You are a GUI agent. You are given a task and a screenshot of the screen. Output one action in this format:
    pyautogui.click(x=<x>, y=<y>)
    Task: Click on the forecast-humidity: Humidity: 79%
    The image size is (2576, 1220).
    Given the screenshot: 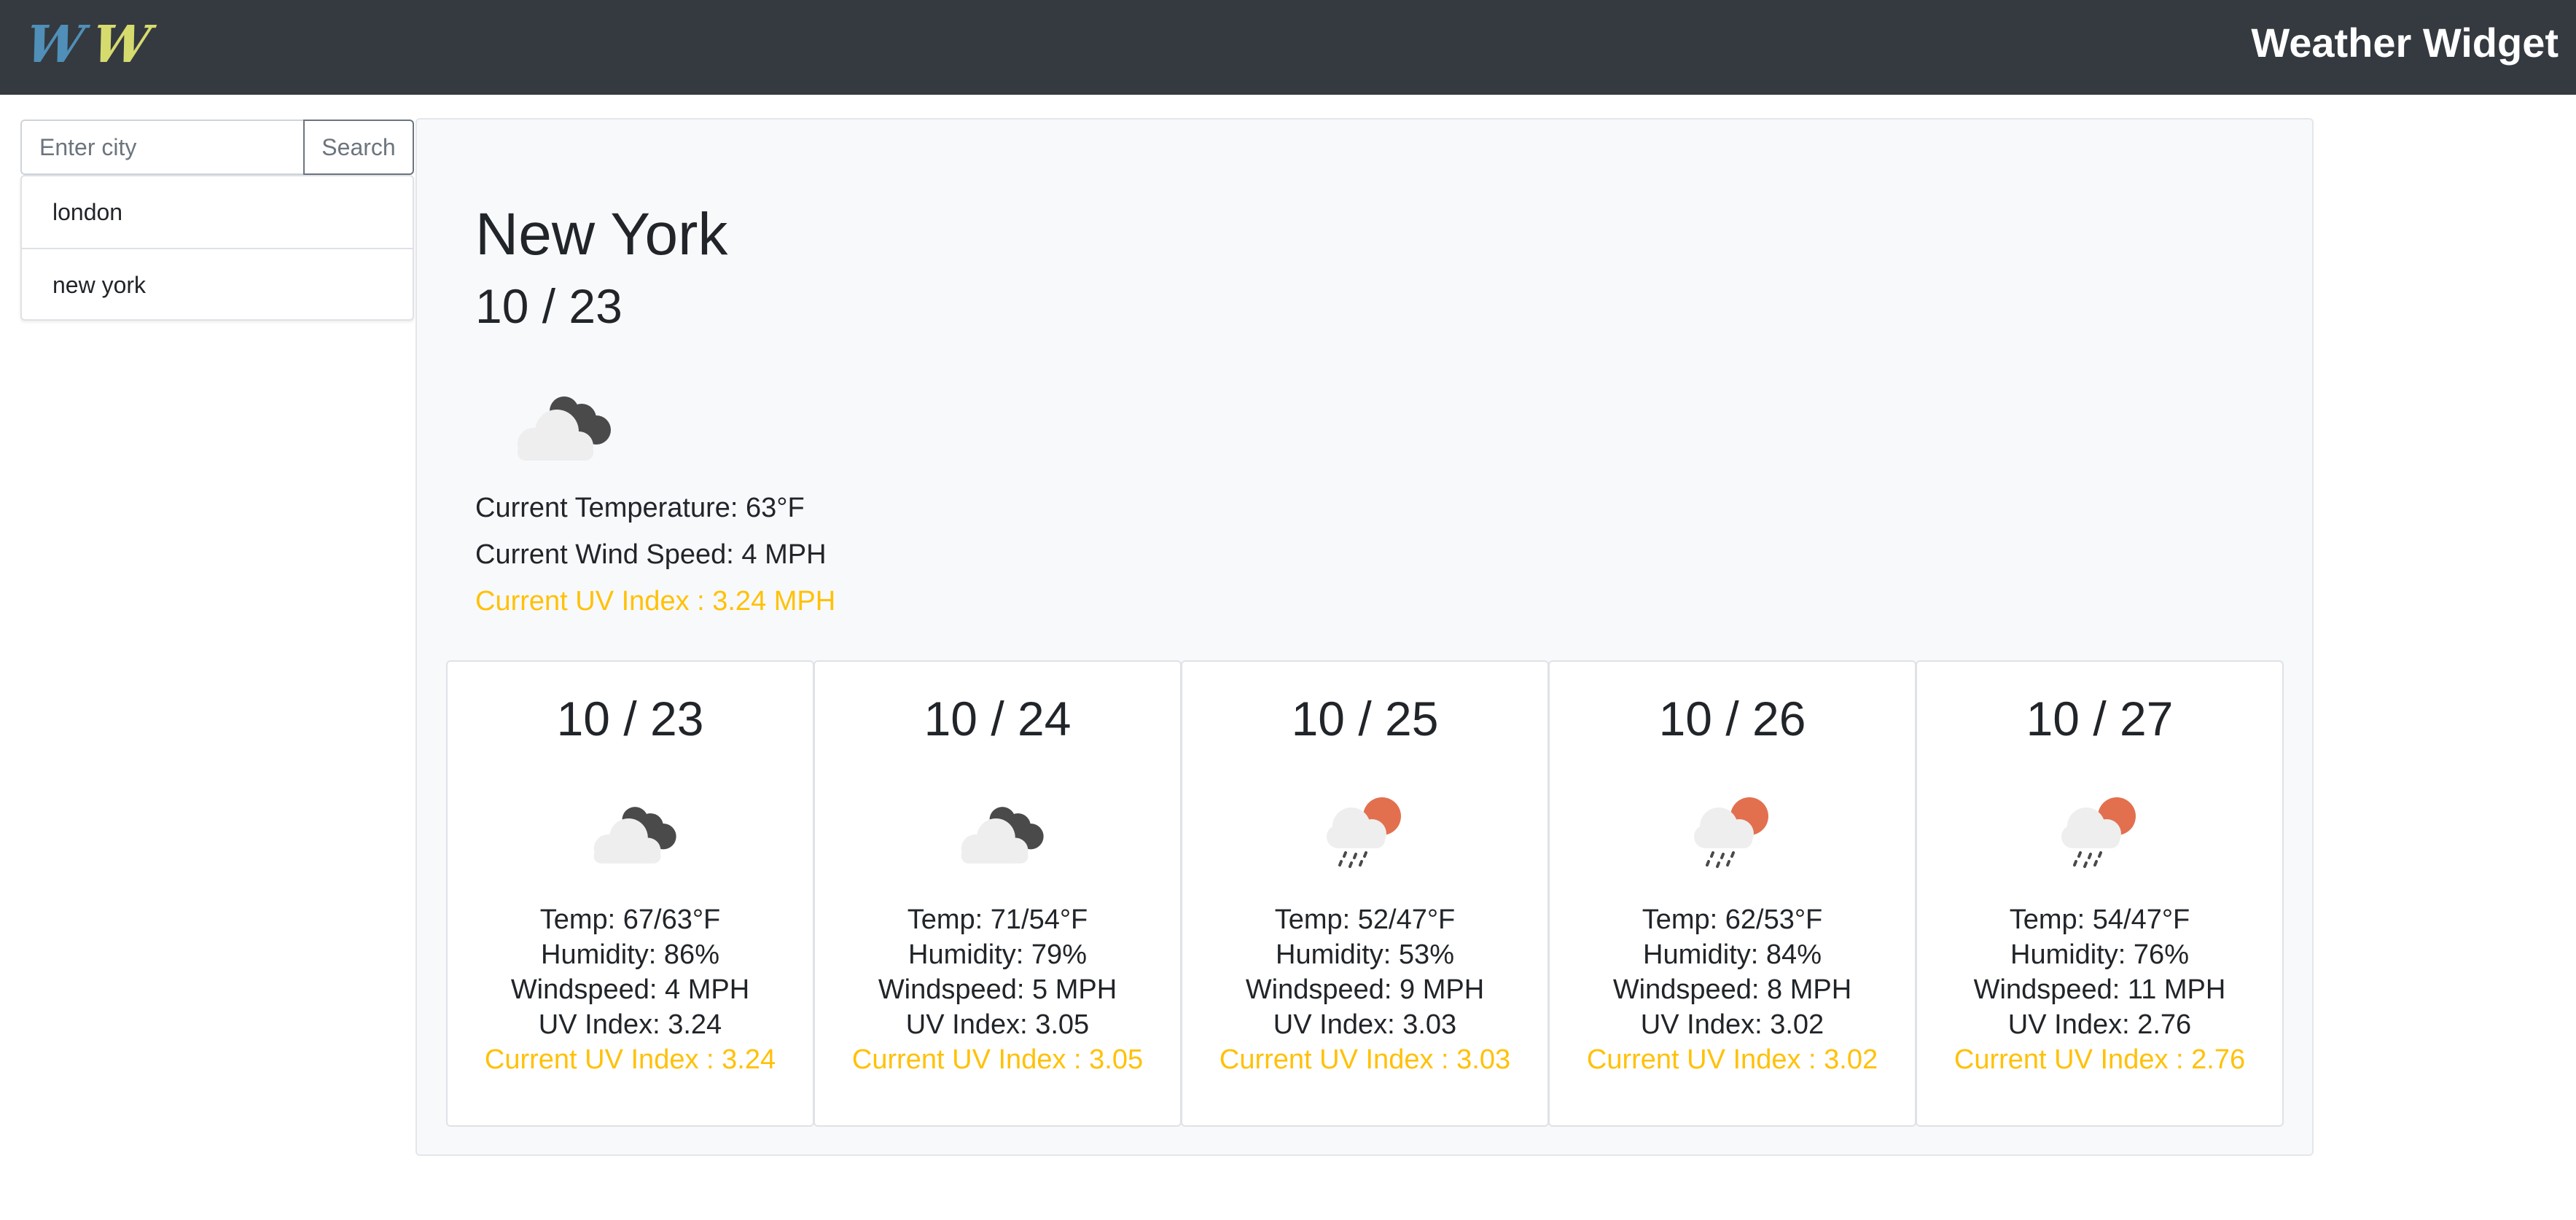 What is the action you would take?
    pyautogui.click(x=997, y=954)
    